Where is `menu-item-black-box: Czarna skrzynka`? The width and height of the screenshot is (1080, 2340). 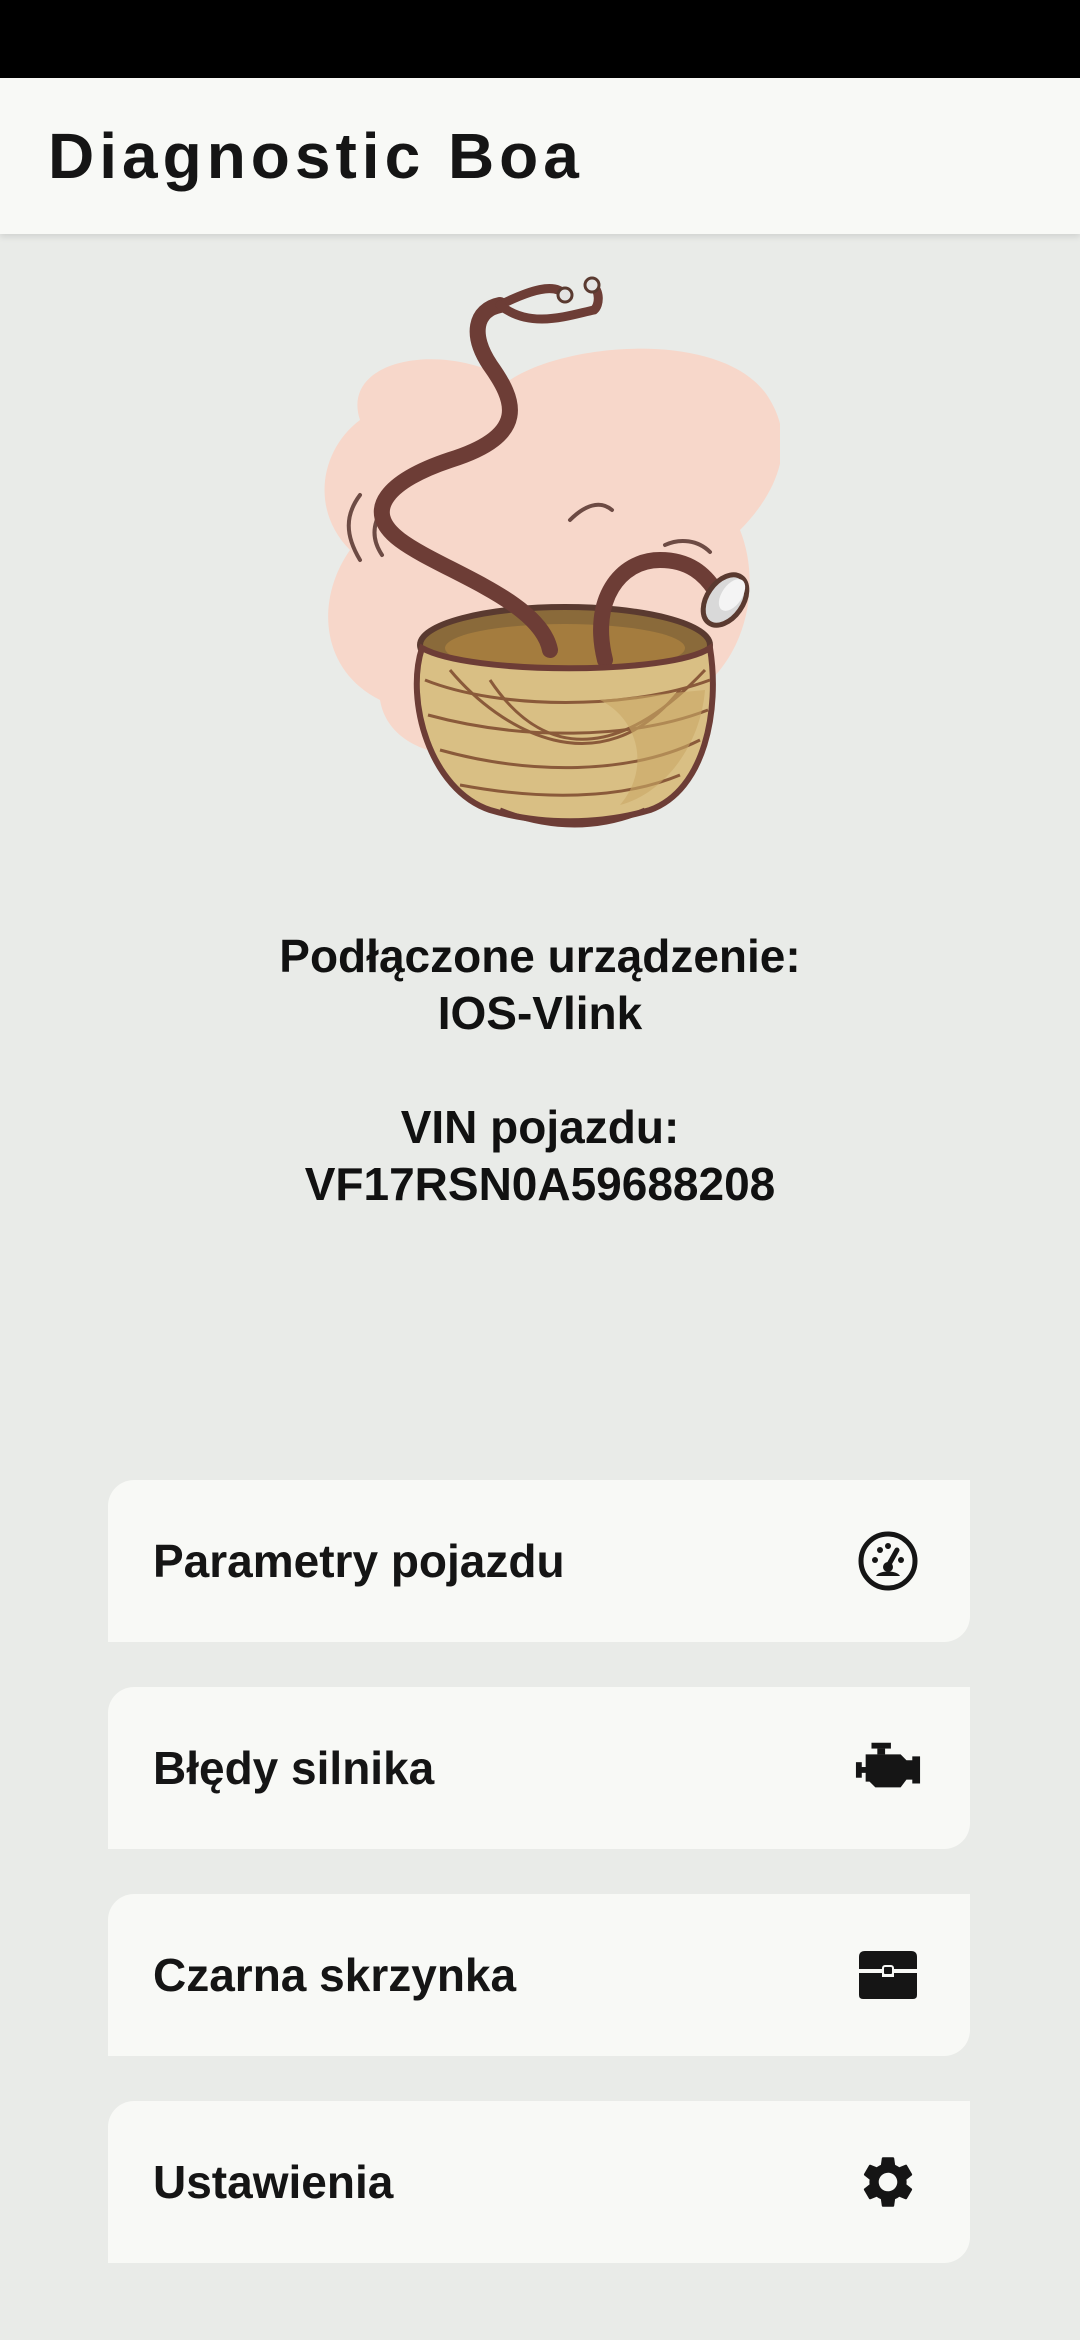 menu-item-black-box: Czarna skrzynka is located at coordinates (539, 1975).